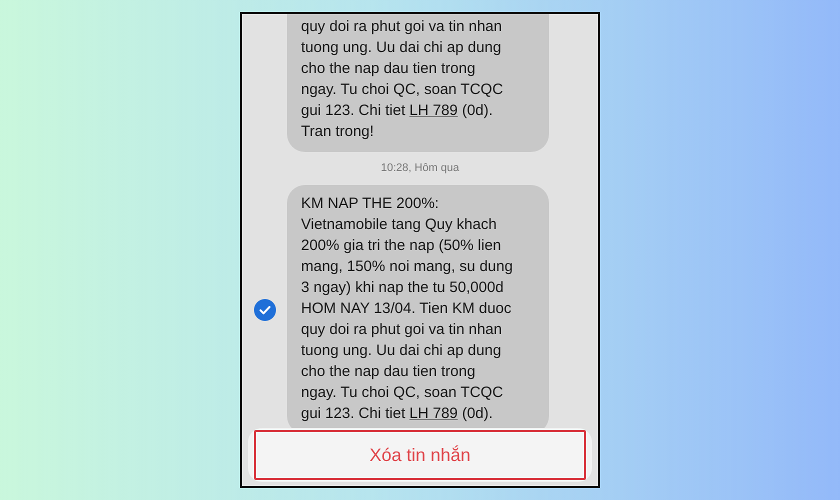 The image size is (840, 500). Describe the element at coordinates (338, 132) in the screenshot. I see `message-text: Tran trong!` at that location.